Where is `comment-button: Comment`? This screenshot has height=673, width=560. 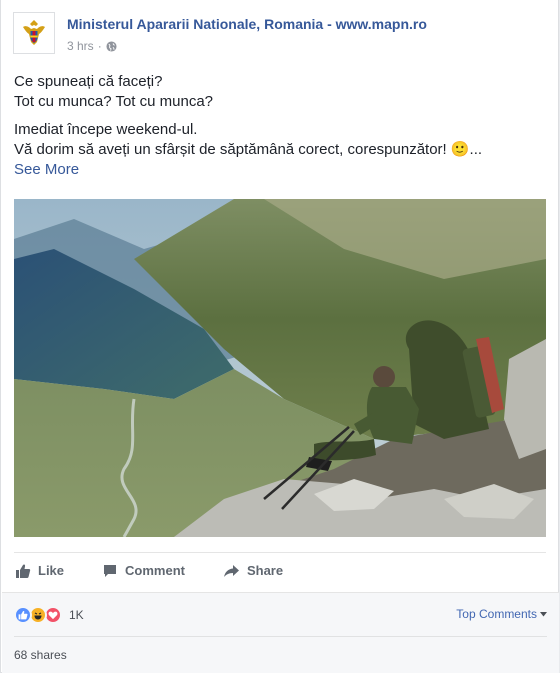
comment-button: Comment is located at coordinates (143, 571).